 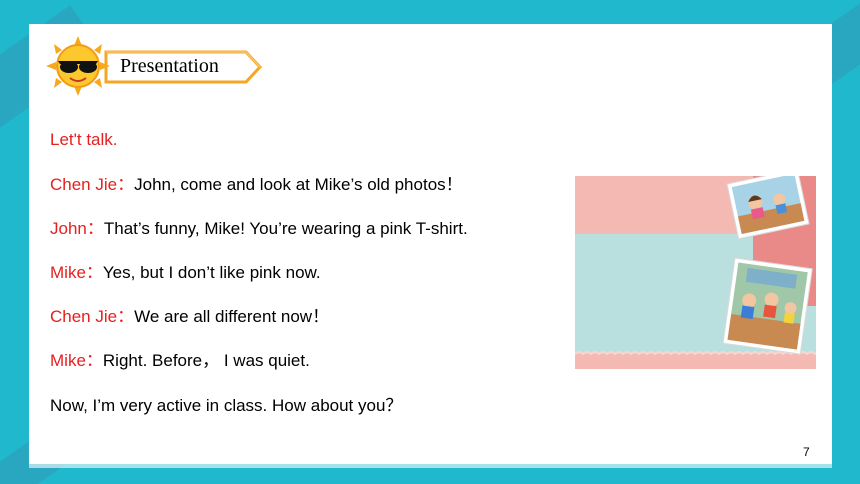 I want to click on dialogue-heading: Let't talk., so click(x=84, y=139).